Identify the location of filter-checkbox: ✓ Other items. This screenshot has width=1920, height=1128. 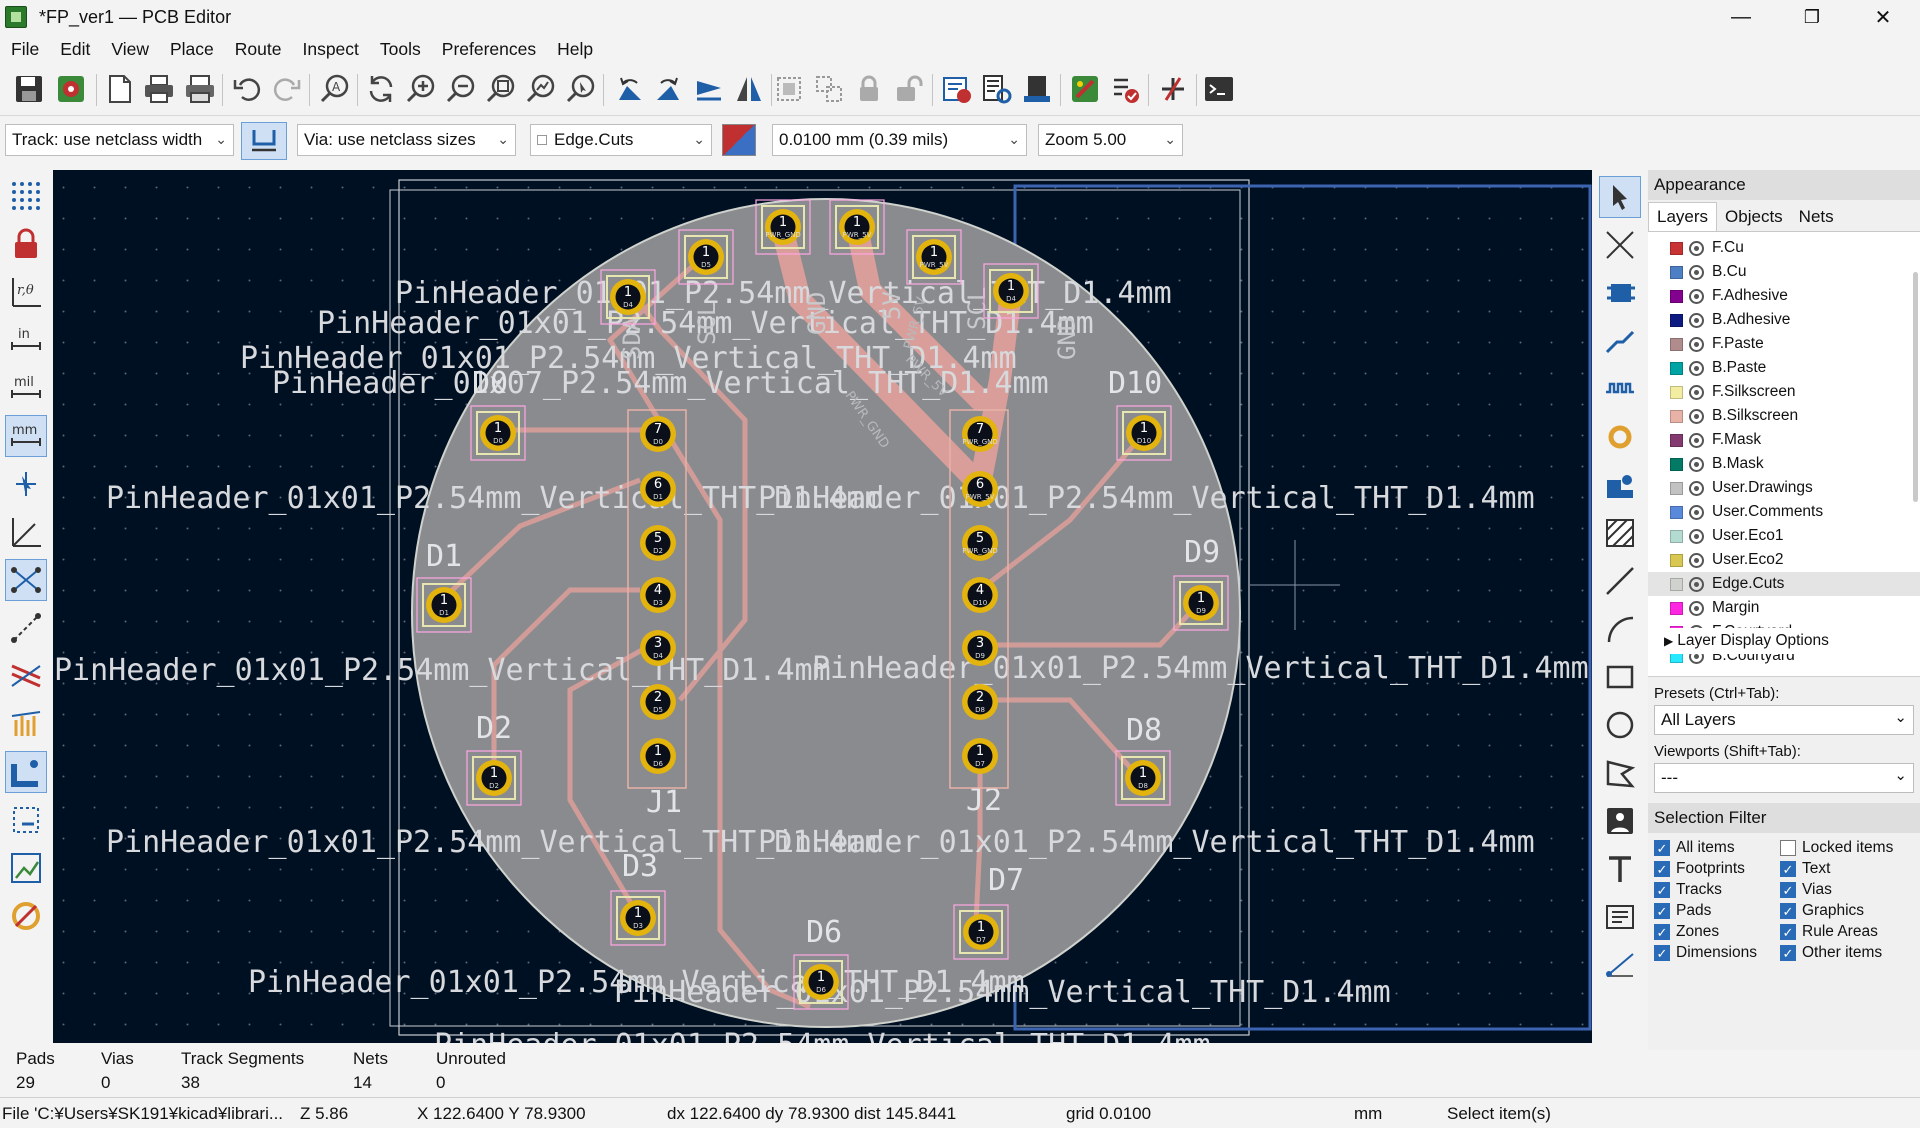
(1843, 953).